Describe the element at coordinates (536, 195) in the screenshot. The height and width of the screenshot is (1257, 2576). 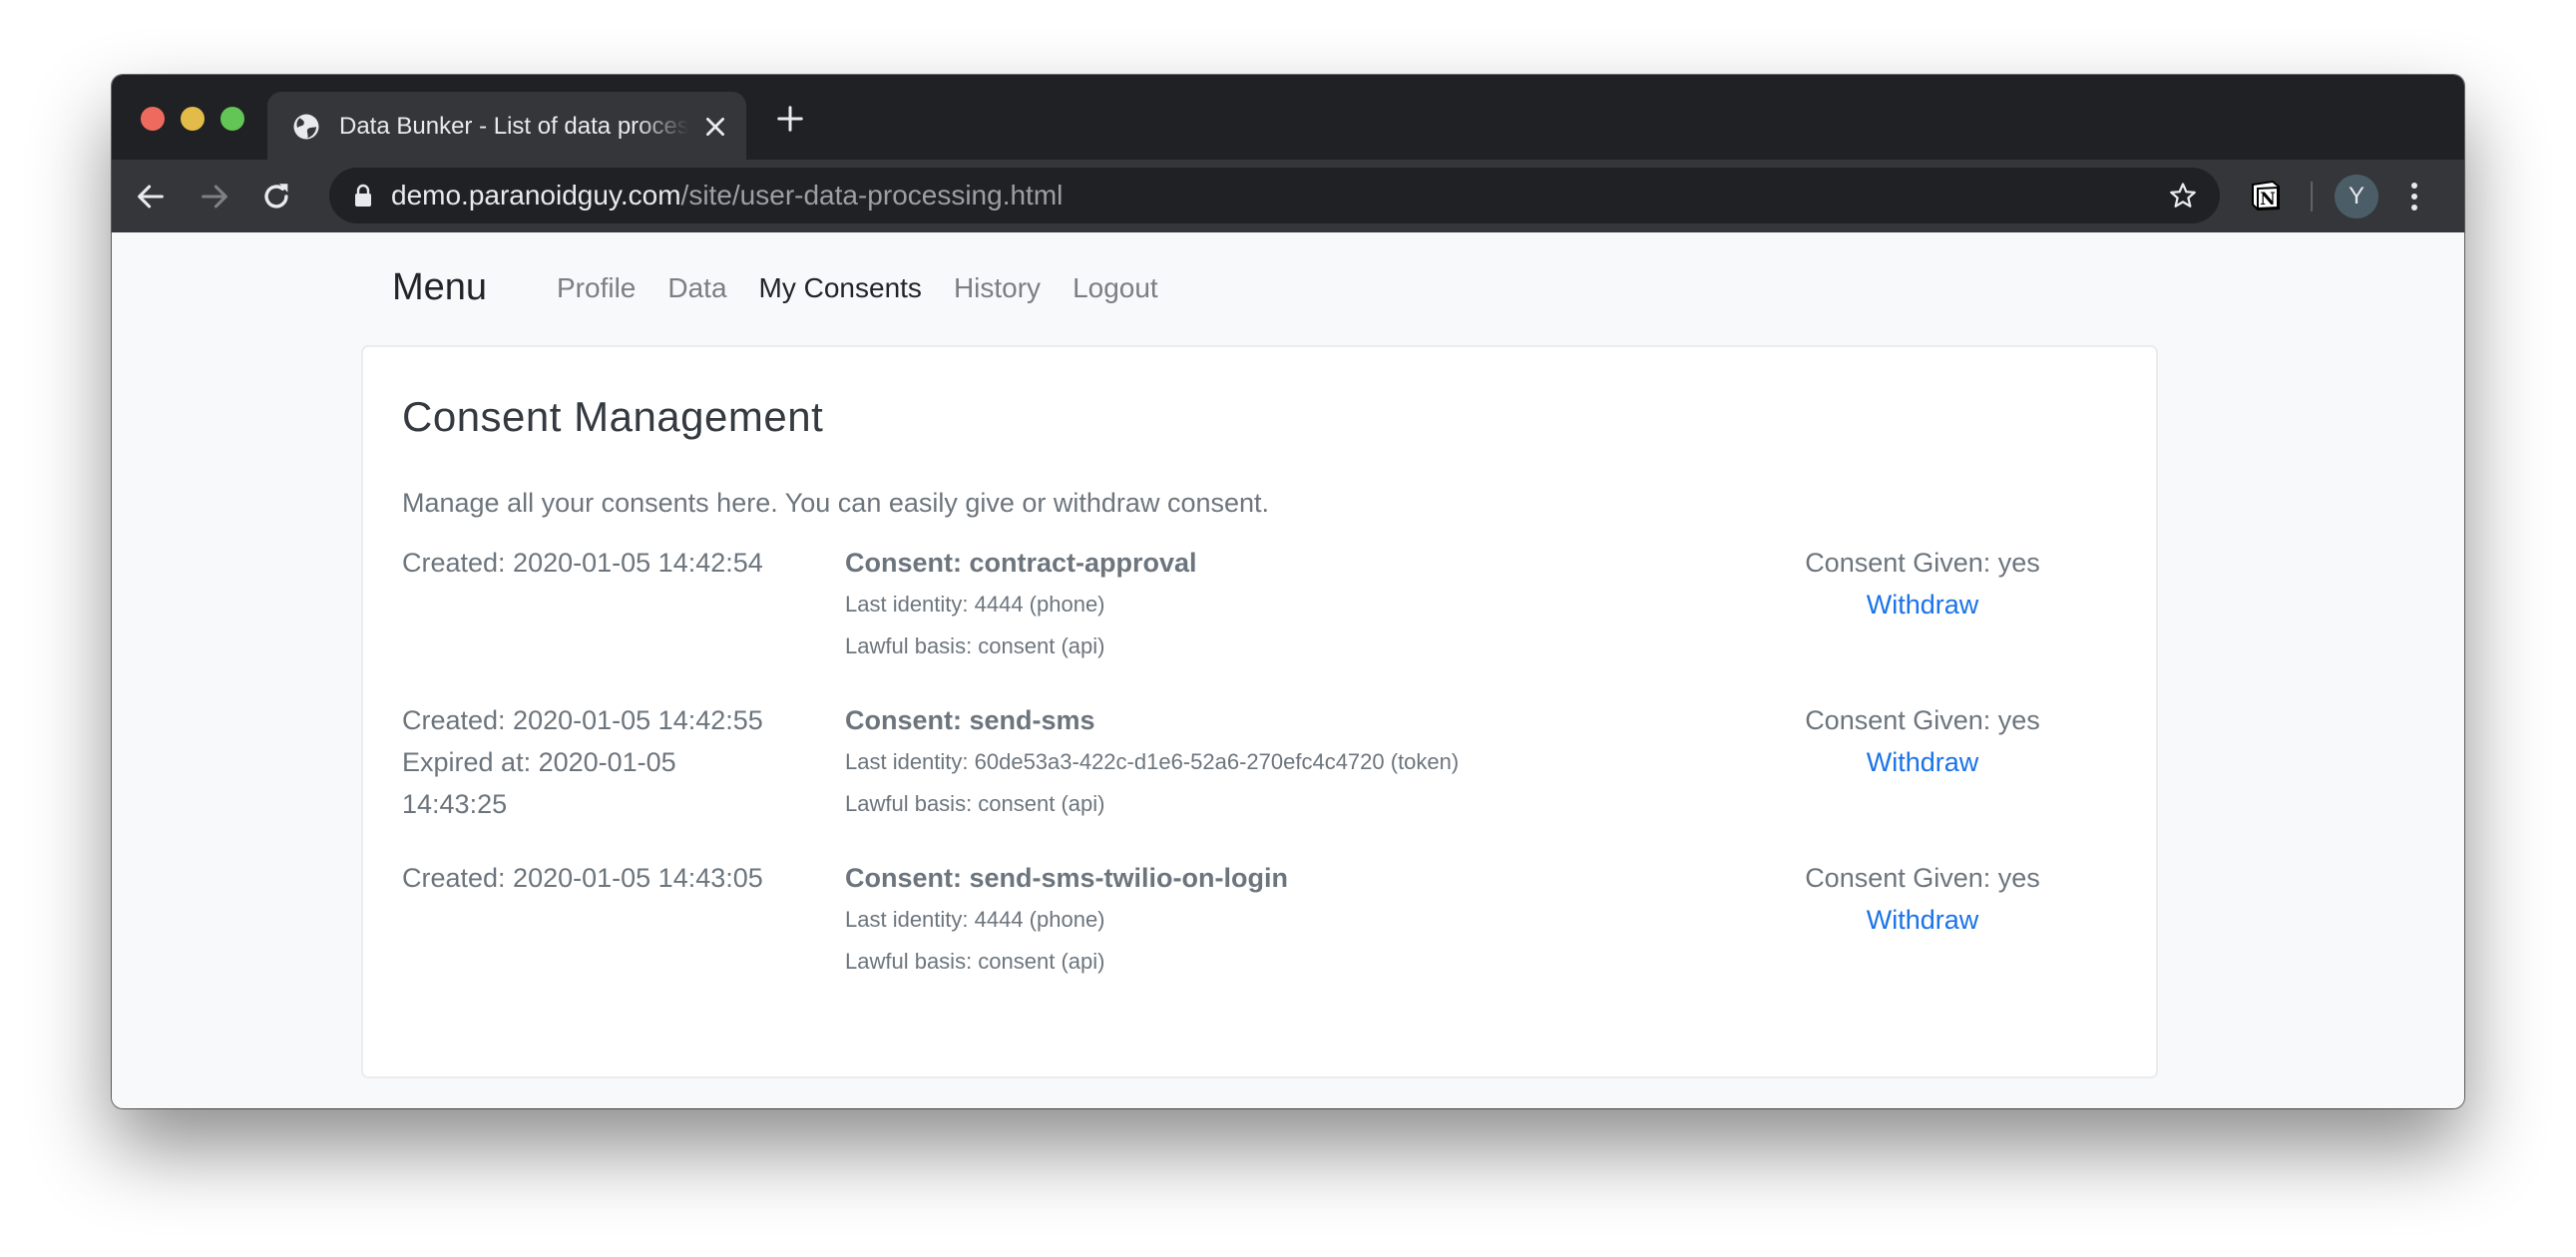
I see `url-host: demo.paranoidguy.com` at that location.